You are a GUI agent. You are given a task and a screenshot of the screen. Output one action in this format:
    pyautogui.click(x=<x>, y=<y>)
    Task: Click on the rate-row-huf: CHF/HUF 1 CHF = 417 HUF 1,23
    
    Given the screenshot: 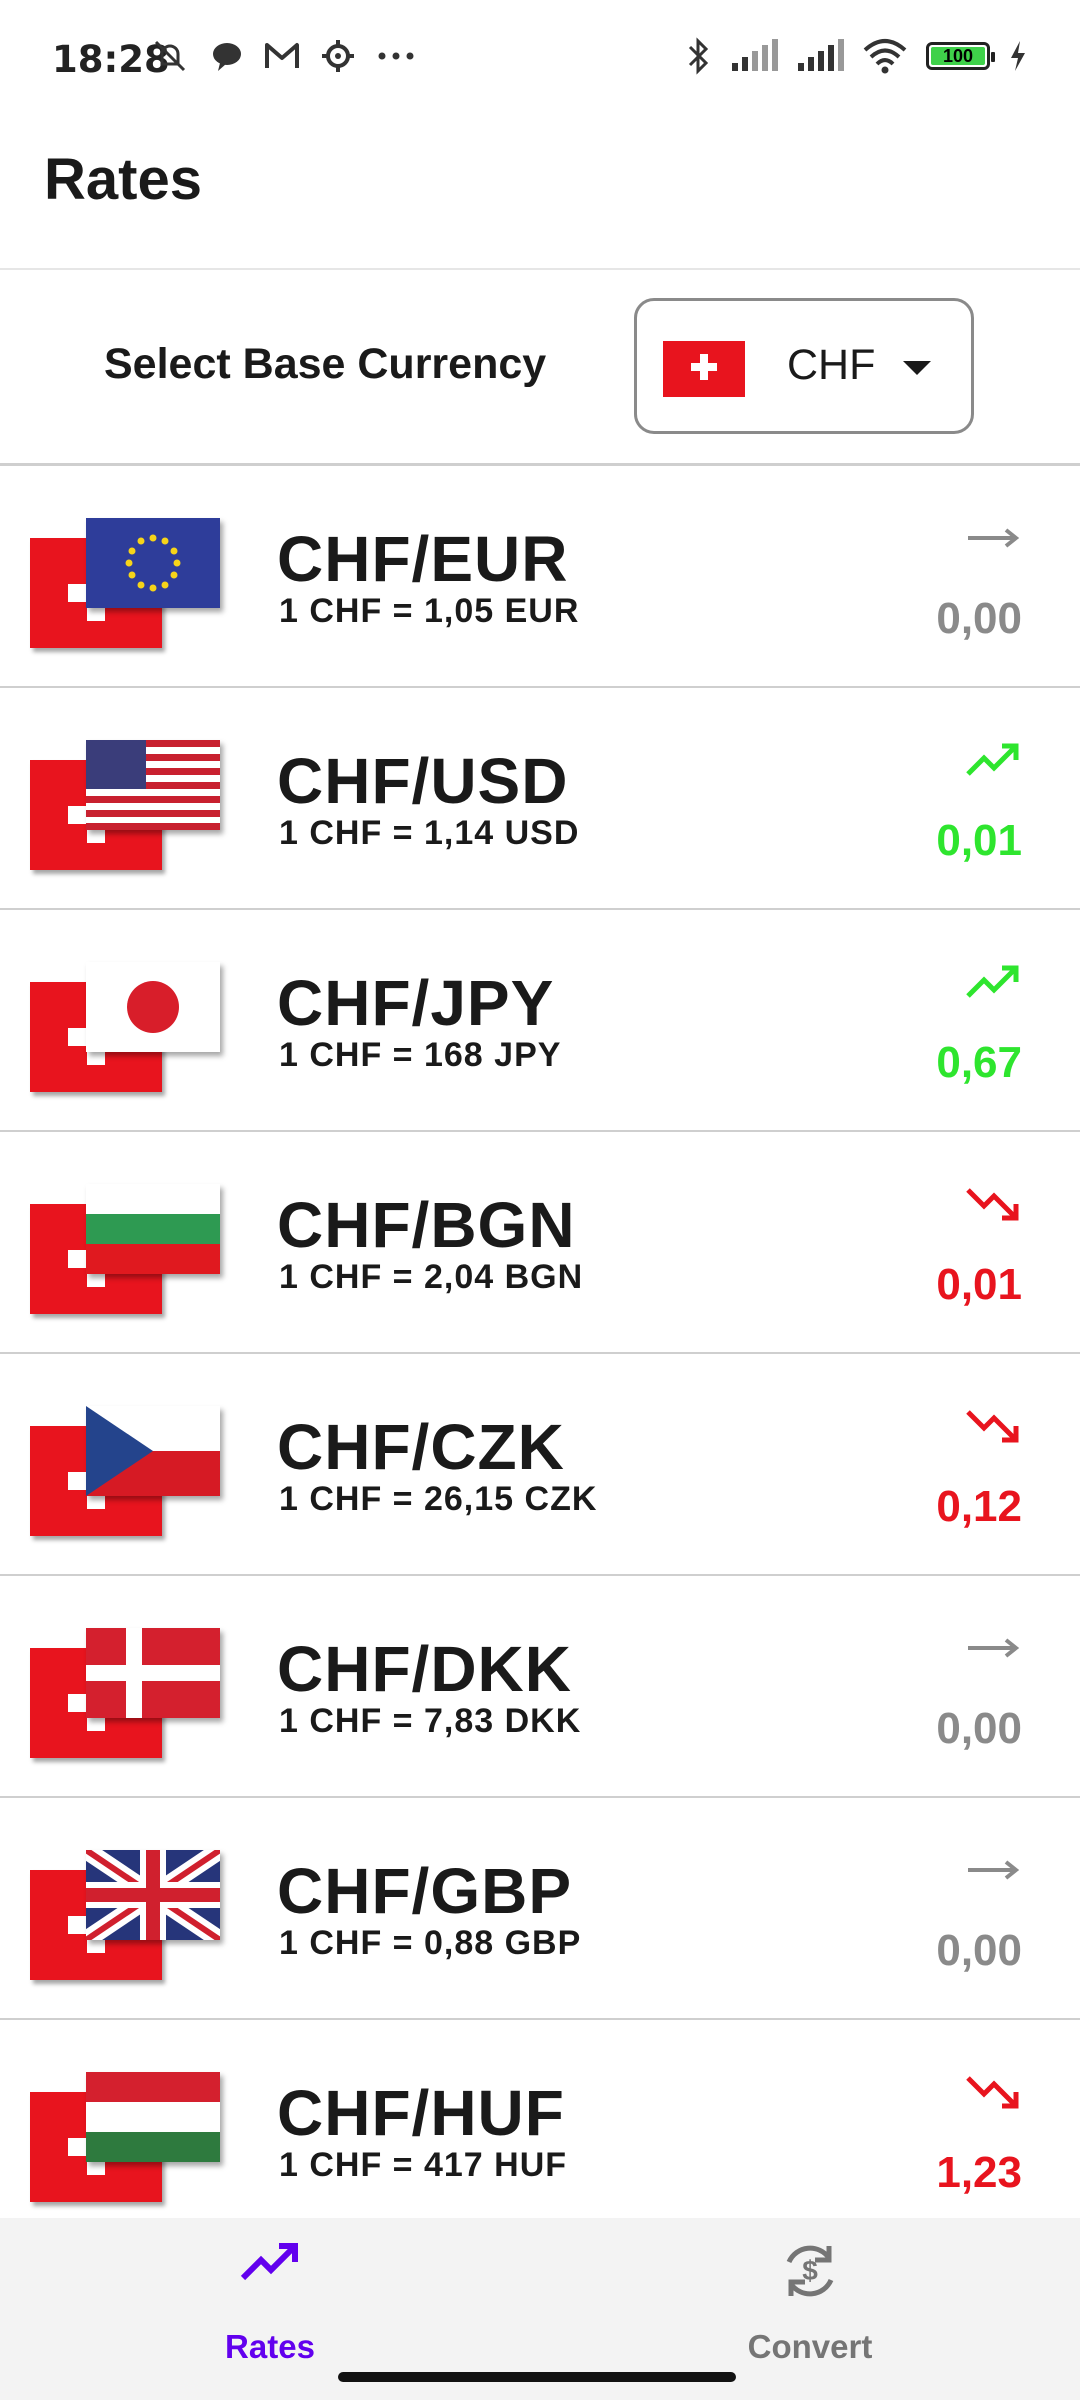 What is the action you would take?
    pyautogui.click(x=540, y=2129)
    